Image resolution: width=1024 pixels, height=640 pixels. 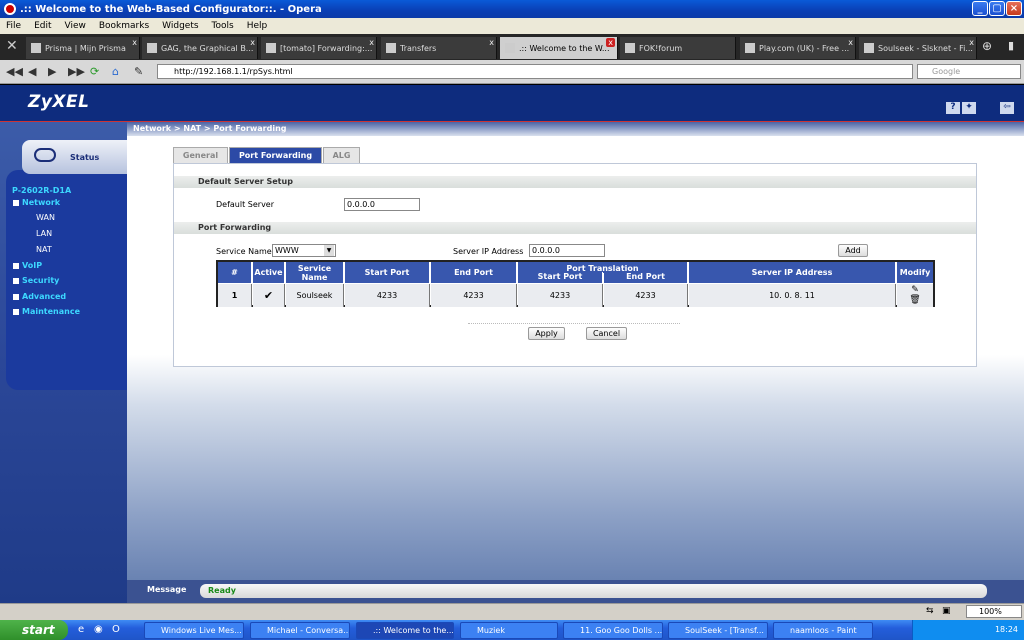 What do you see at coordinates (36, 280) in the screenshot?
I see `sidebar-item-security: Security` at bounding box center [36, 280].